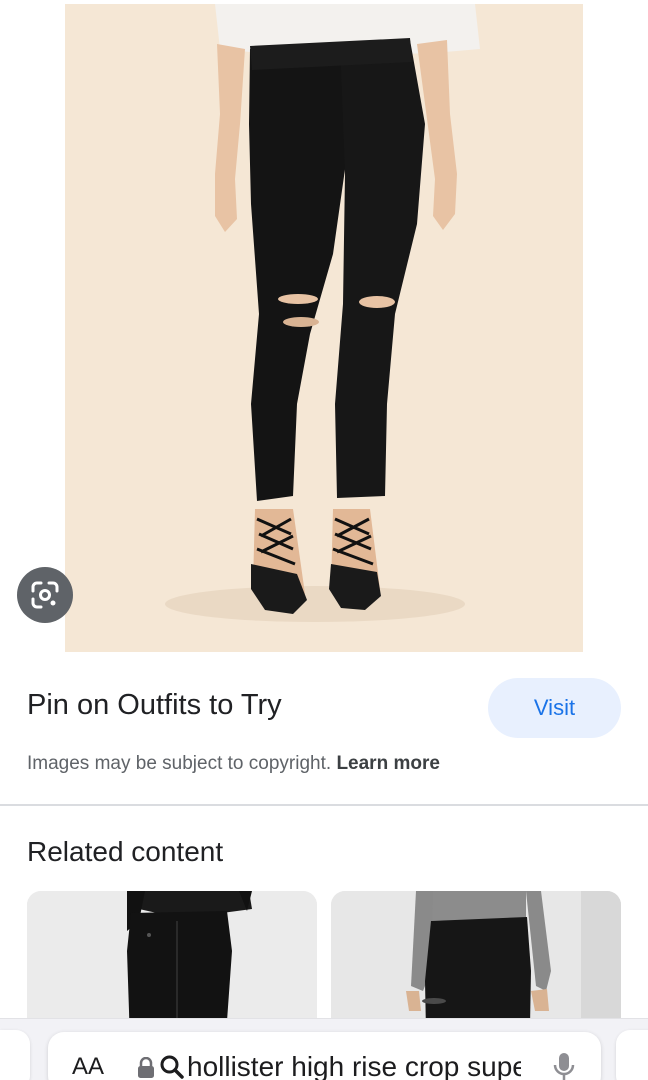 The image size is (648, 1080). I want to click on next-tab-edge, so click(632, 1055).